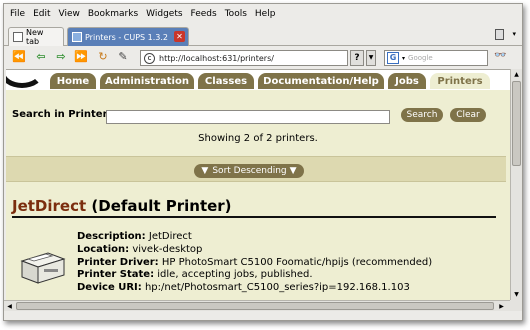  Describe the element at coordinates (41, 57) in the screenshot. I see `back-icon: ⇦` at that location.